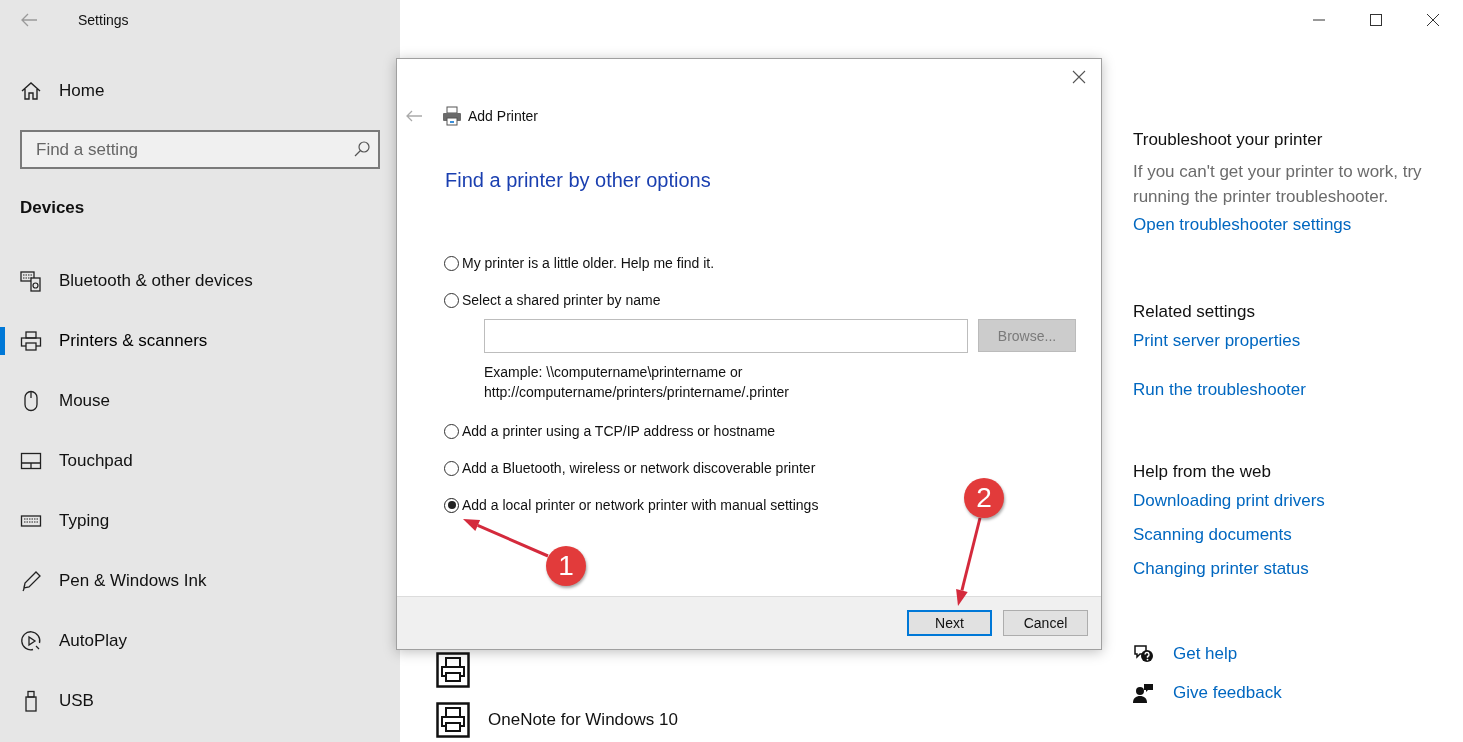  I want to click on link: Scanning documents, so click(1212, 535).